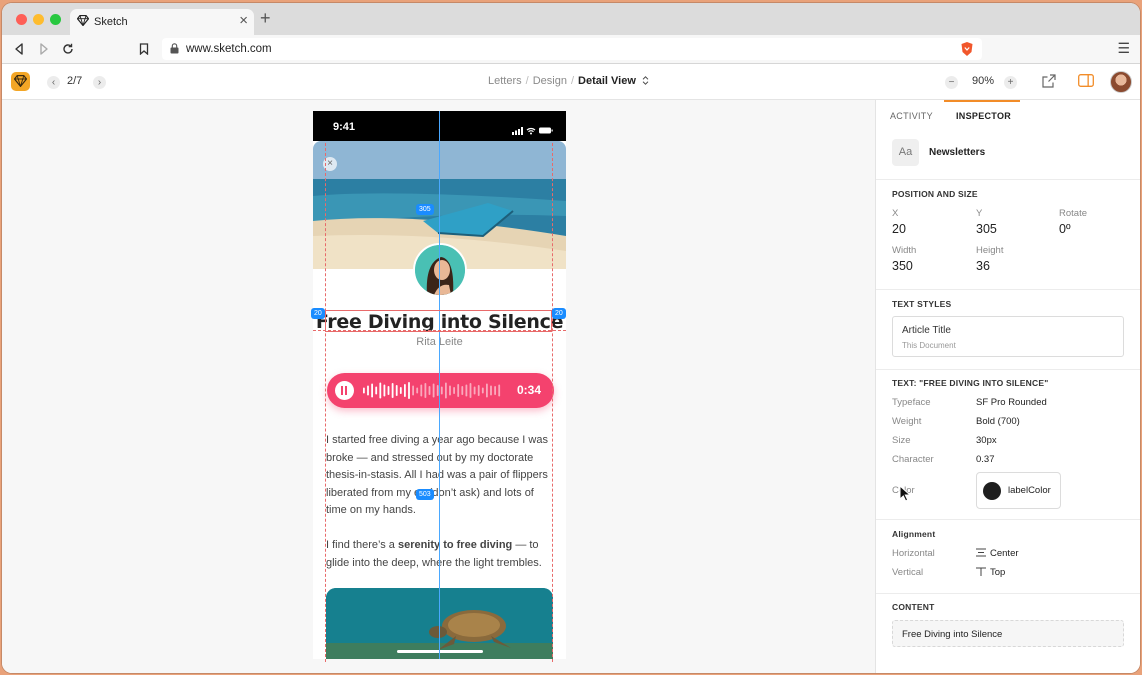 This screenshot has width=1142, height=675. What do you see at coordinates (550, 81) in the screenshot?
I see `breadcrumb-item-design: Design` at bounding box center [550, 81].